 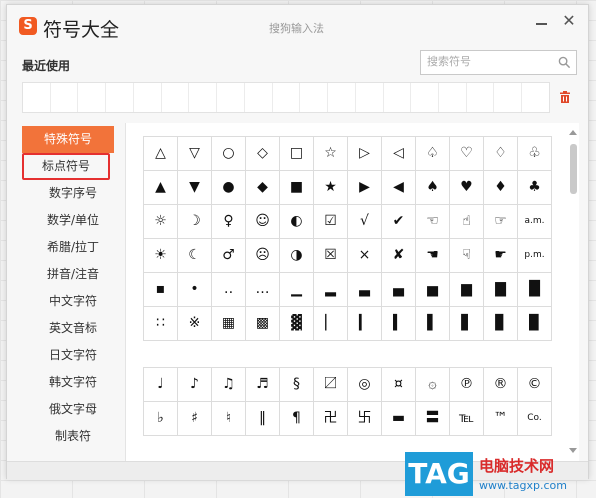 What do you see at coordinates (195, 419) in the screenshot?
I see `symbol-cell: ♯` at bounding box center [195, 419].